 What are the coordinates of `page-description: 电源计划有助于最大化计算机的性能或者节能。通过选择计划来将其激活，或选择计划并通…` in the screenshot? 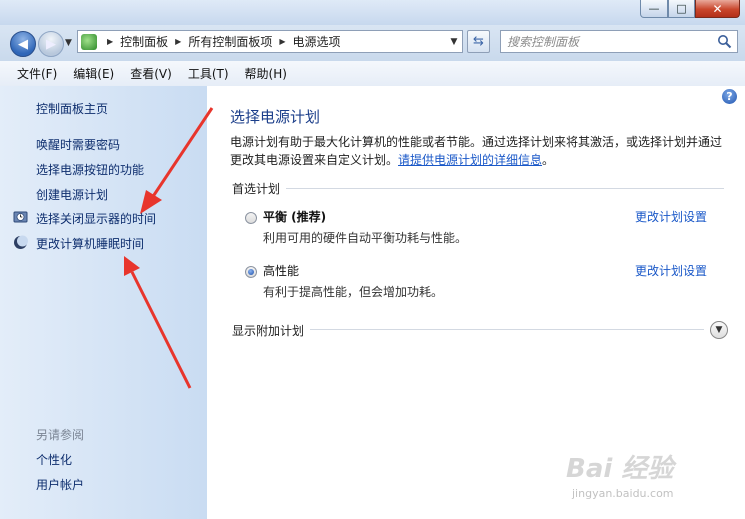 It's located at (480, 151).